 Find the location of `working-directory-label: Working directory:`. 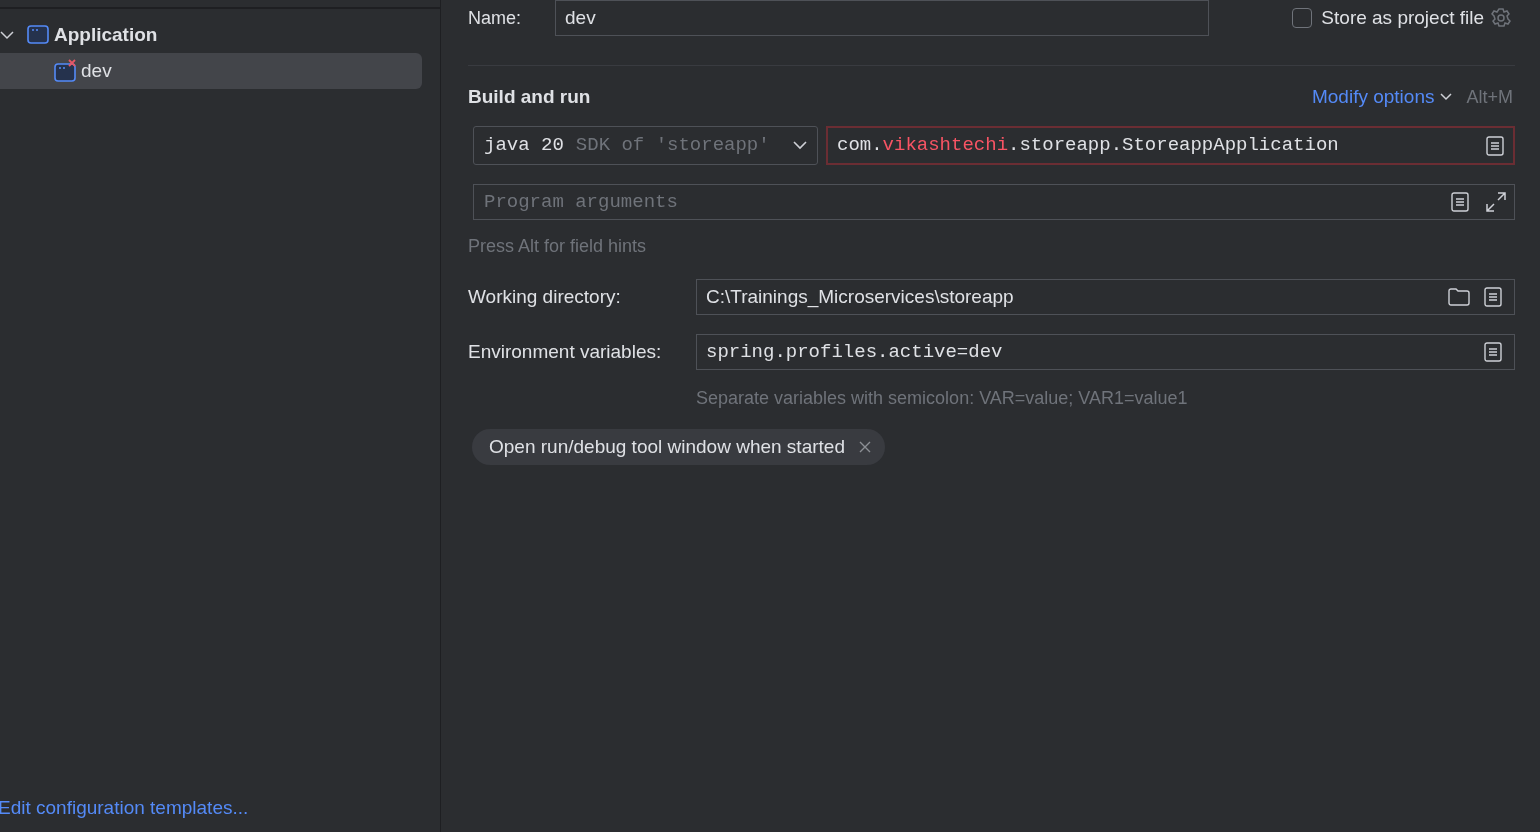

working-directory-label: Working directory: is located at coordinates (545, 296).